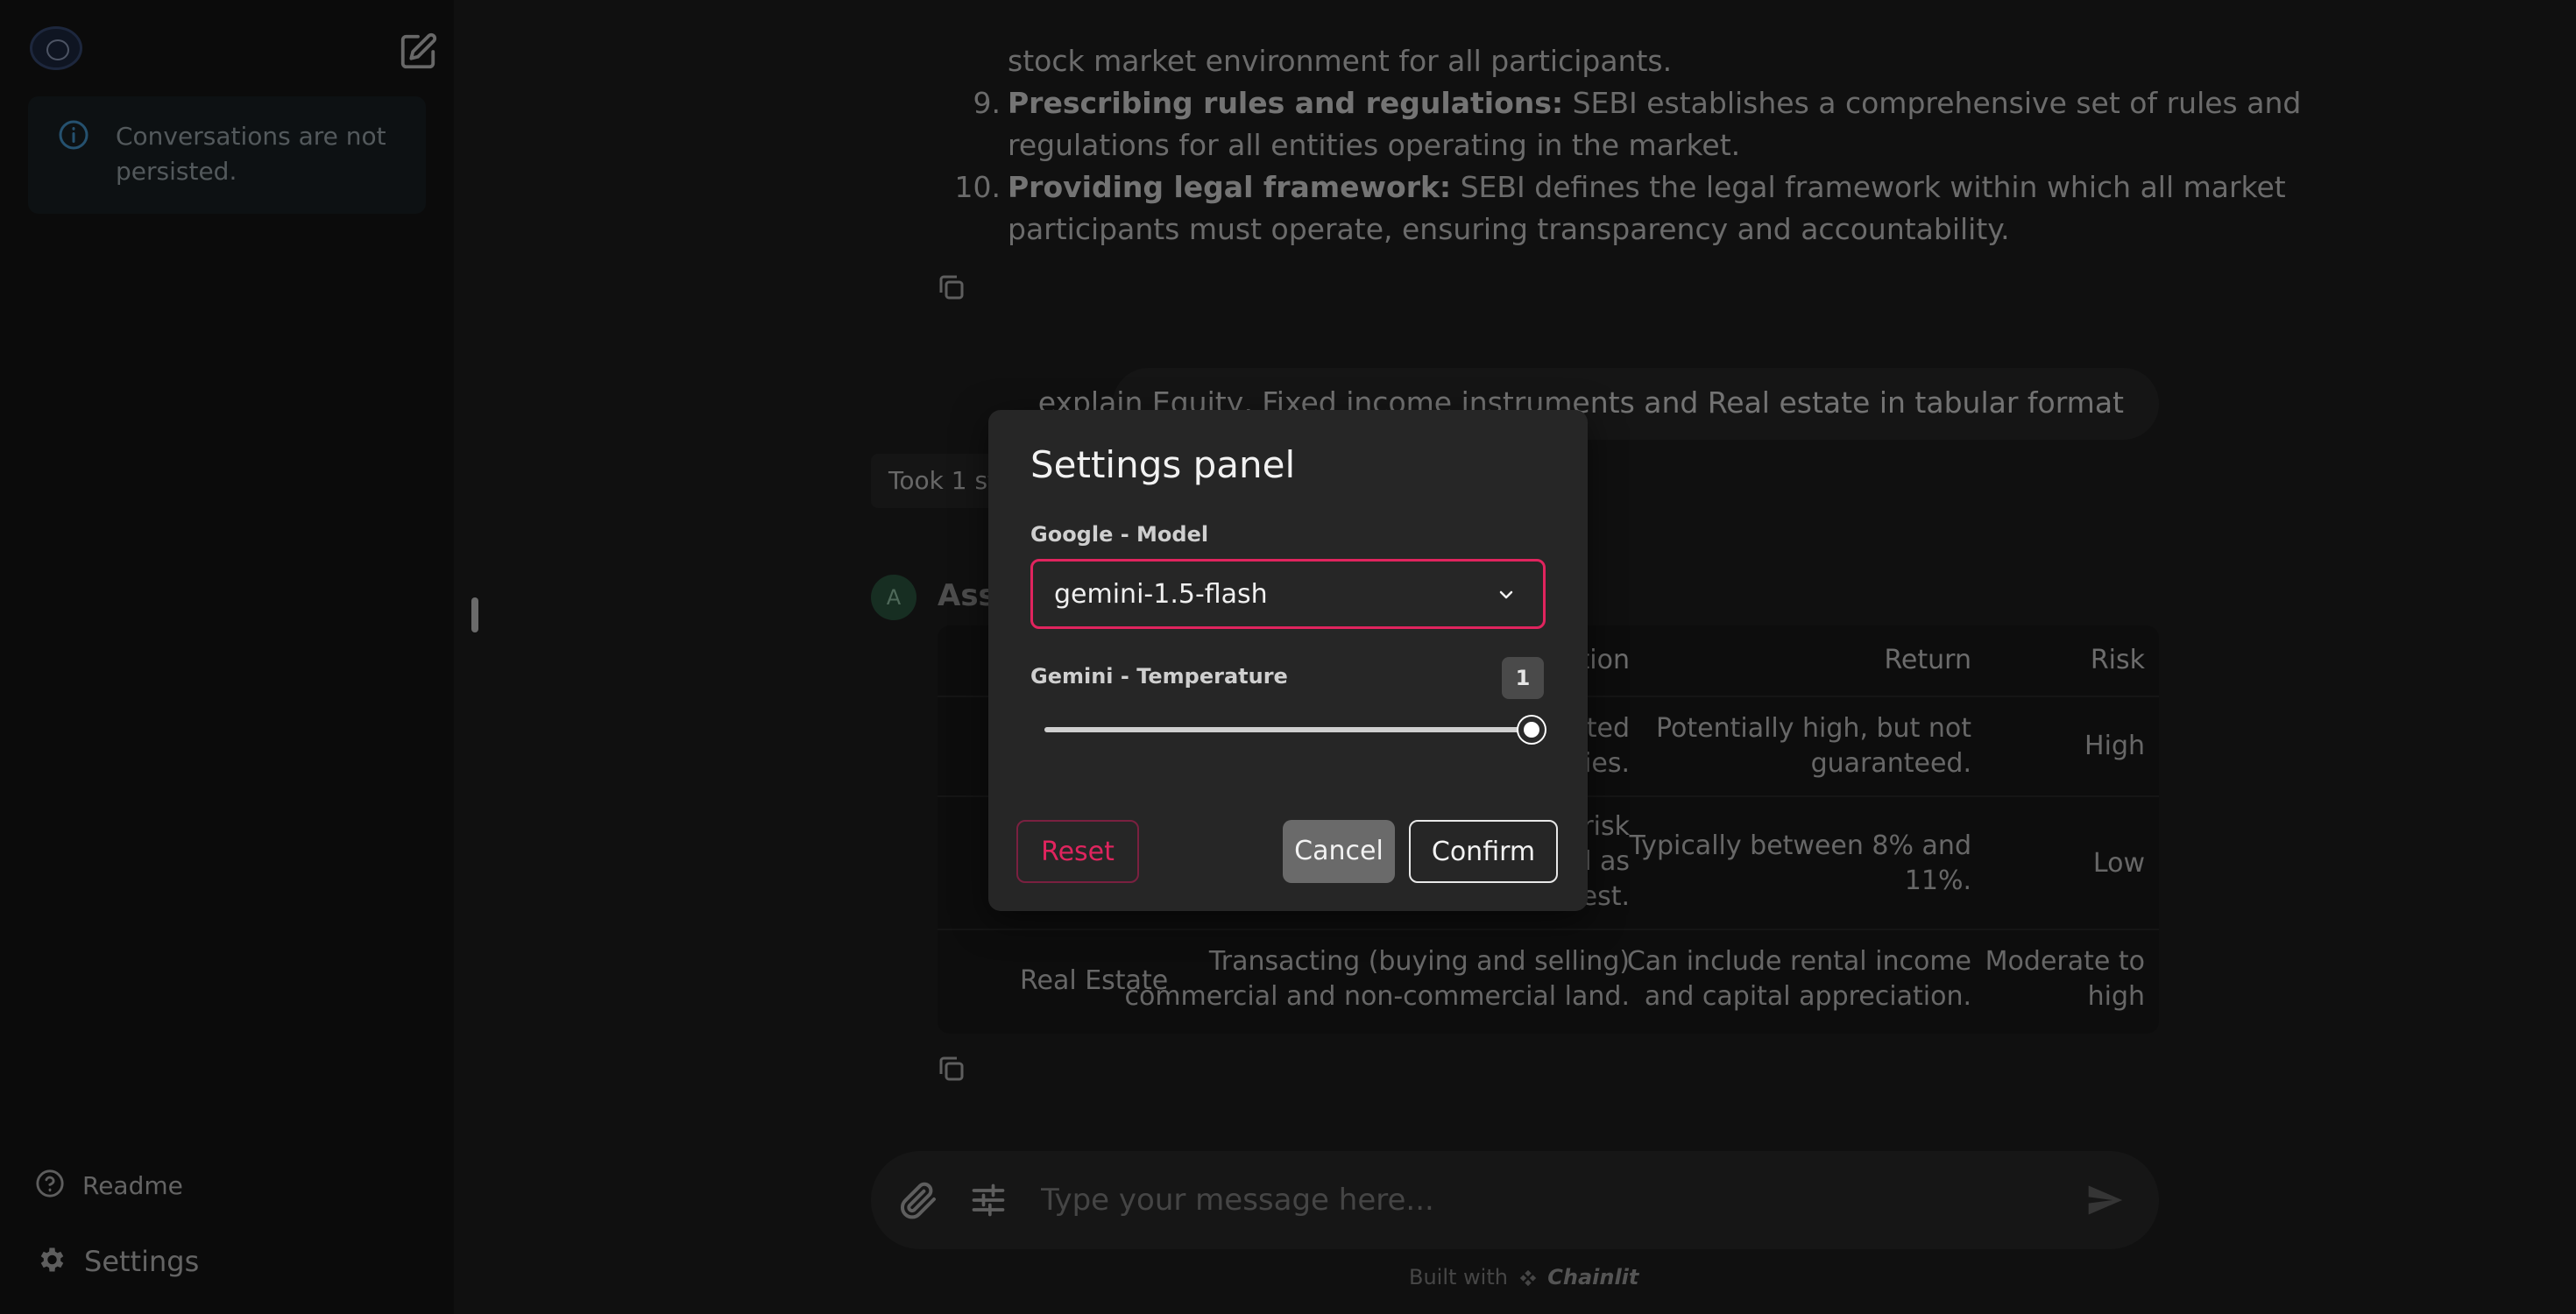  Describe the element at coordinates (1163, 464) in the screenshot. I see `modal-title: Settings panel` at that location.